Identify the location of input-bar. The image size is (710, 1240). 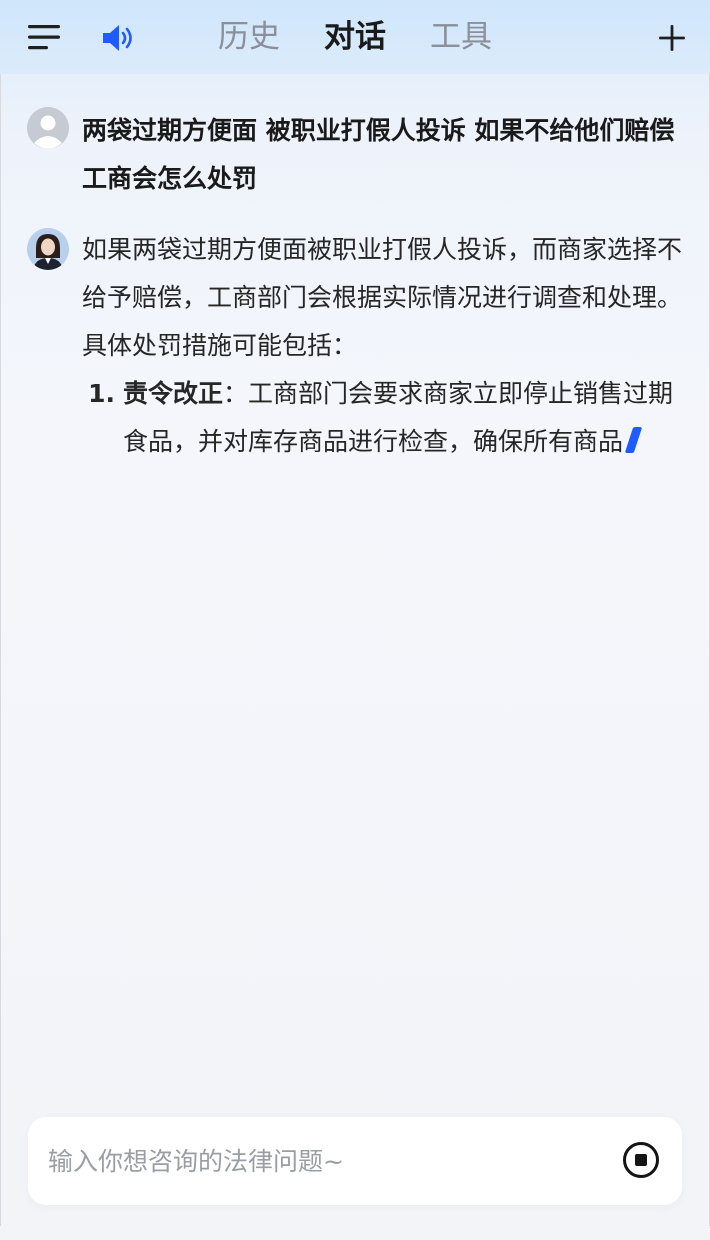
(355, 1161).